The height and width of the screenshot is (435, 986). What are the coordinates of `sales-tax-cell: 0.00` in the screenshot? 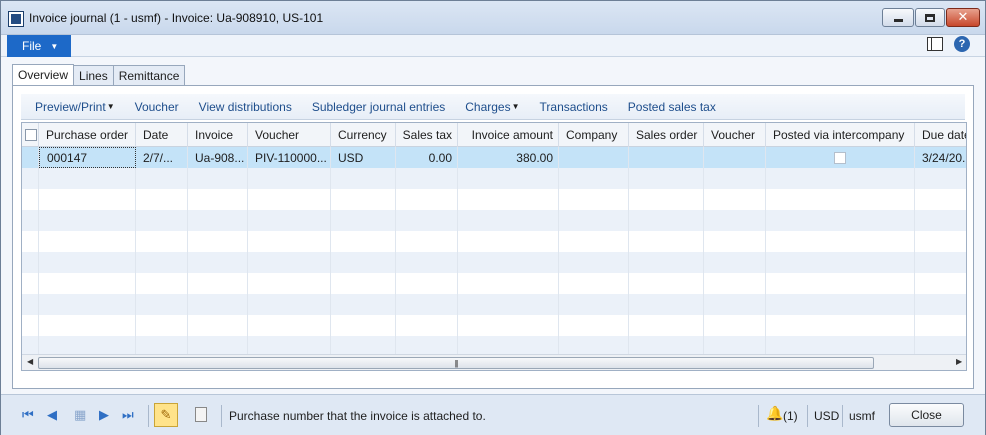 It's located at (427, 157).